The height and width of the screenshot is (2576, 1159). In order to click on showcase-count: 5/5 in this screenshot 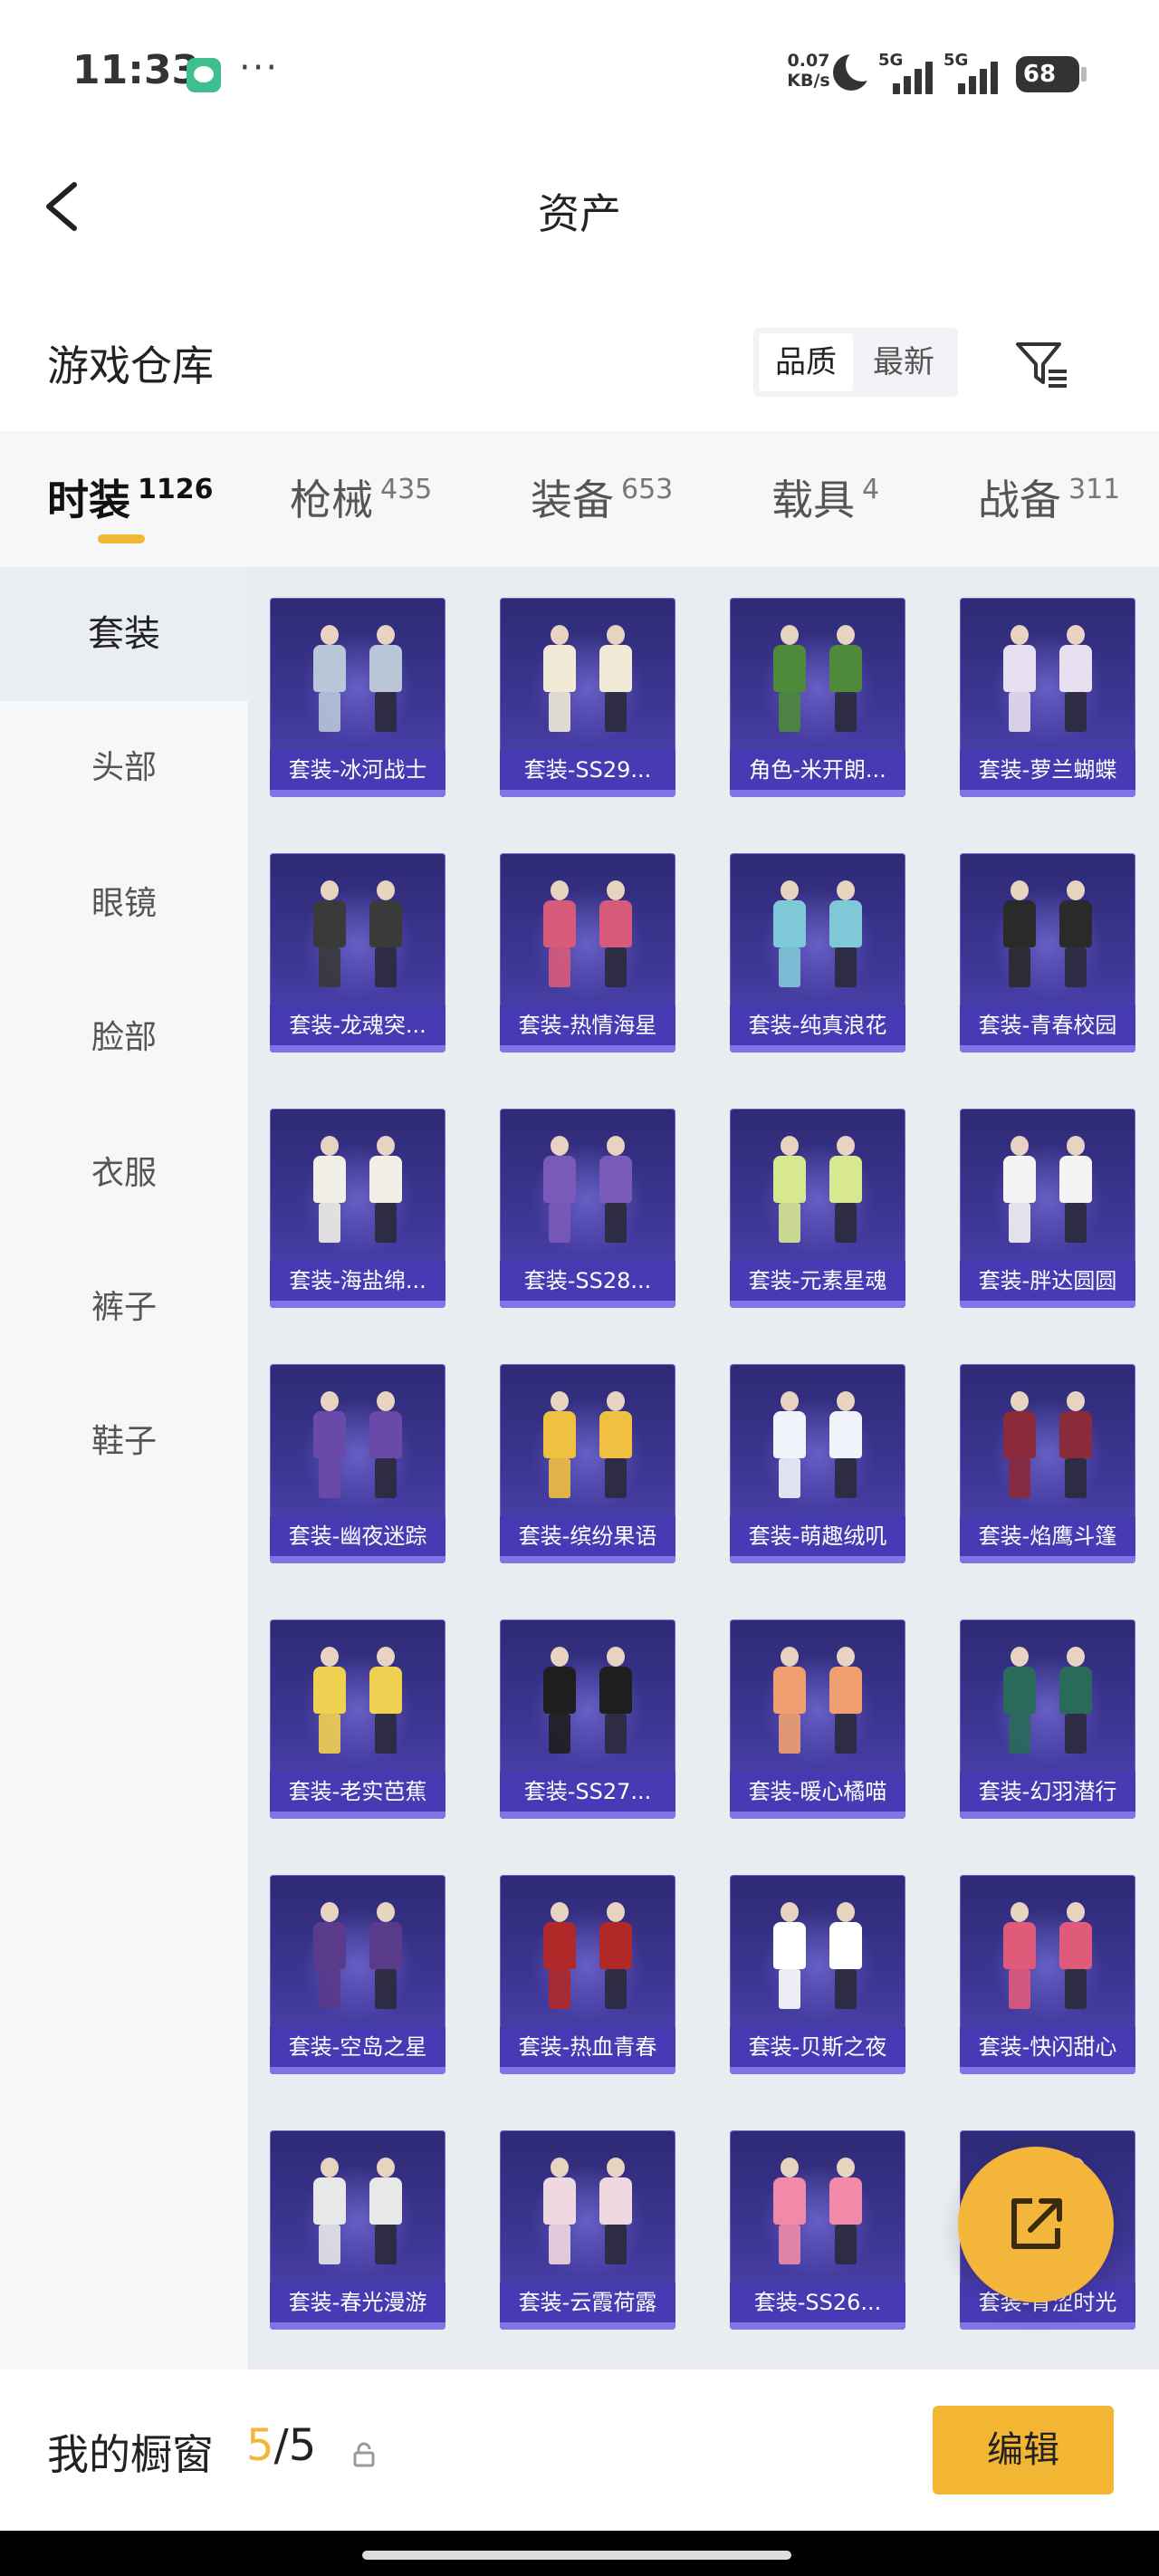, I will do `click(281, 2445)`.